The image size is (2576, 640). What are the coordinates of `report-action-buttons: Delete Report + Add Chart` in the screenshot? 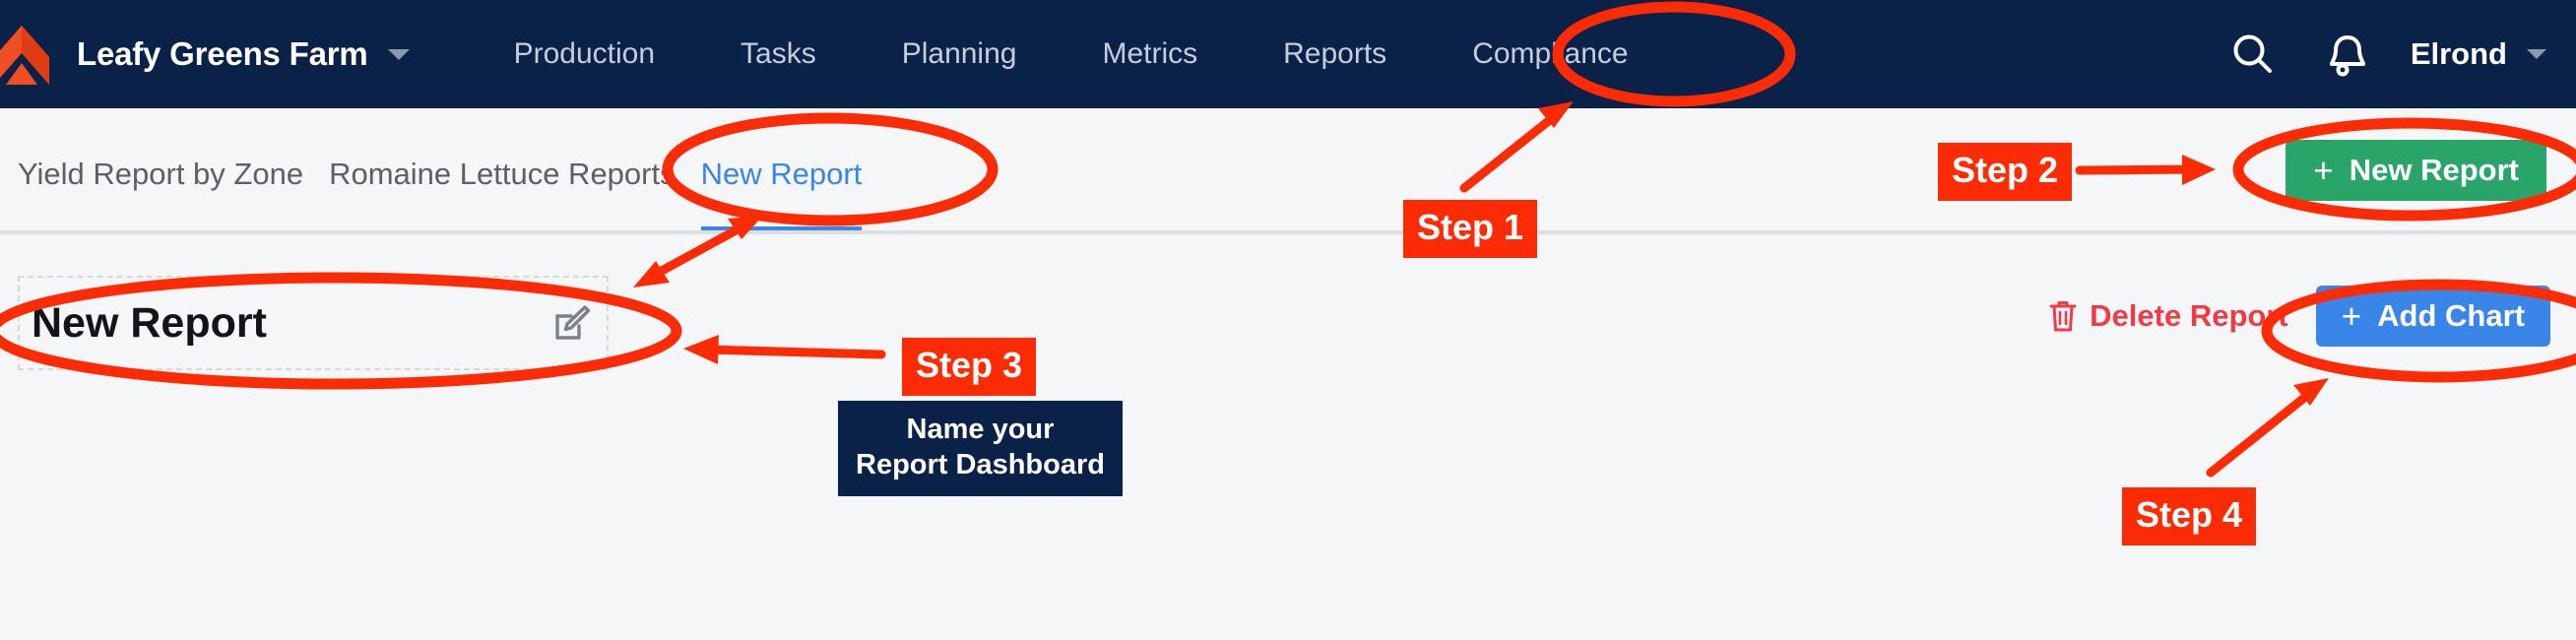 It's located at (2299, 316).